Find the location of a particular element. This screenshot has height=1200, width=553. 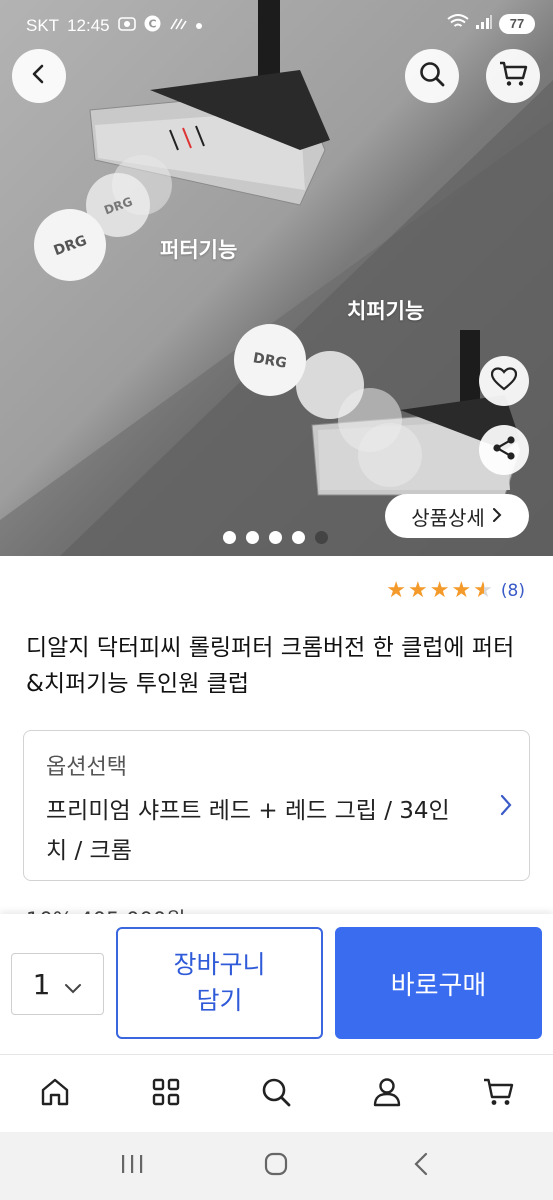

purchase-action-bar: 1 장바구니 담기 바로구매 is located at coordinates (276, 984).